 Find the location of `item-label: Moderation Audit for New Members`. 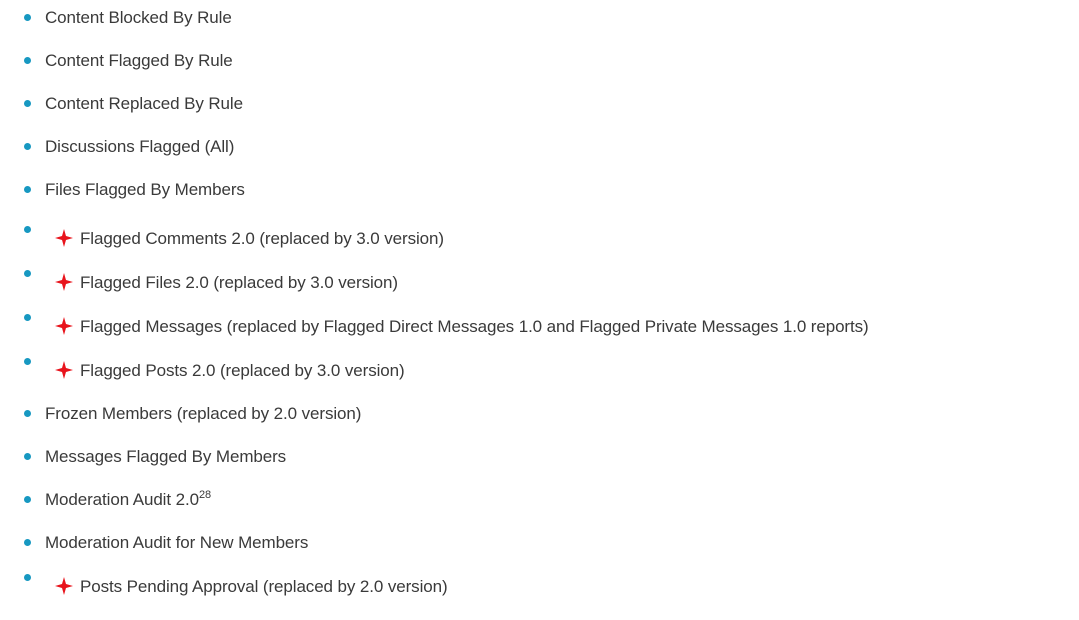

item-label: Moderation Audit for New Members is located at coordinates (177, 542).